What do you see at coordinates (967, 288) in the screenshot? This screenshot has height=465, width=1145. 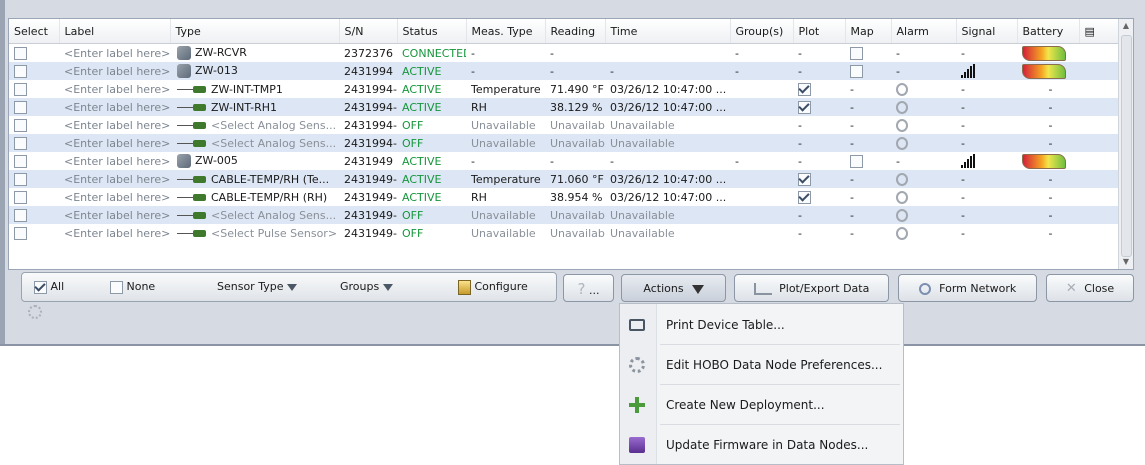 I see `form-network-button: Form Network` at bounding box center [967, 288].